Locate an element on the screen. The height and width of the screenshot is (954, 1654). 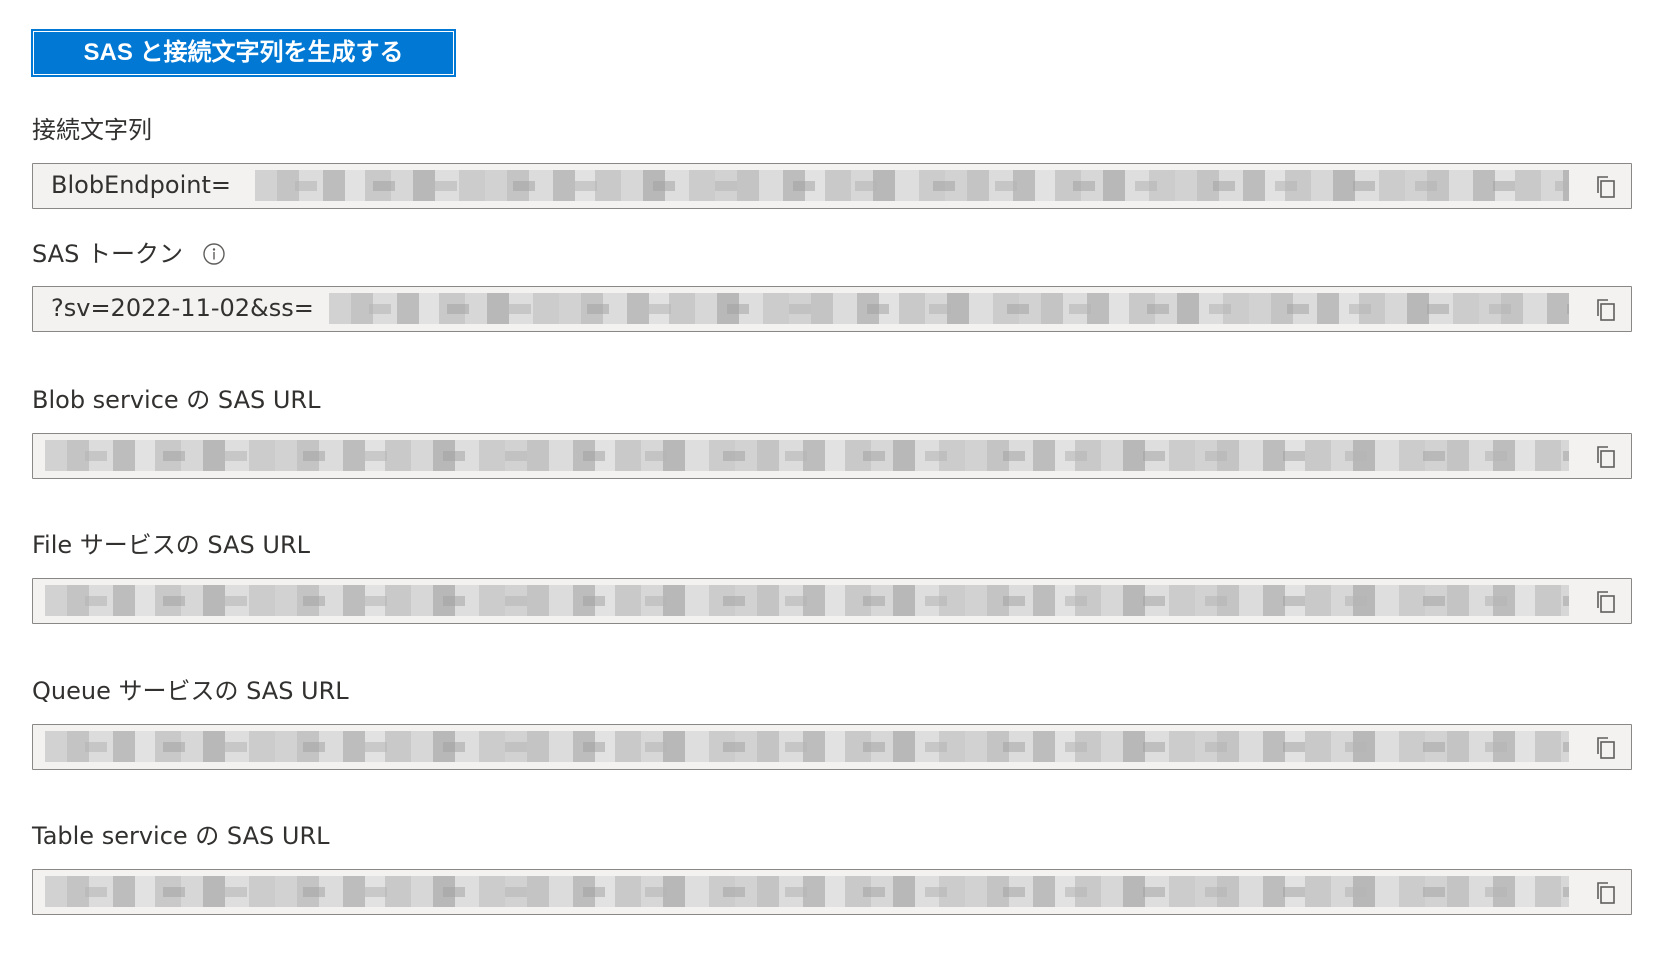
blob-sas-url-label-text: Blob service の SAS URL is located at coordinates (176, 400).